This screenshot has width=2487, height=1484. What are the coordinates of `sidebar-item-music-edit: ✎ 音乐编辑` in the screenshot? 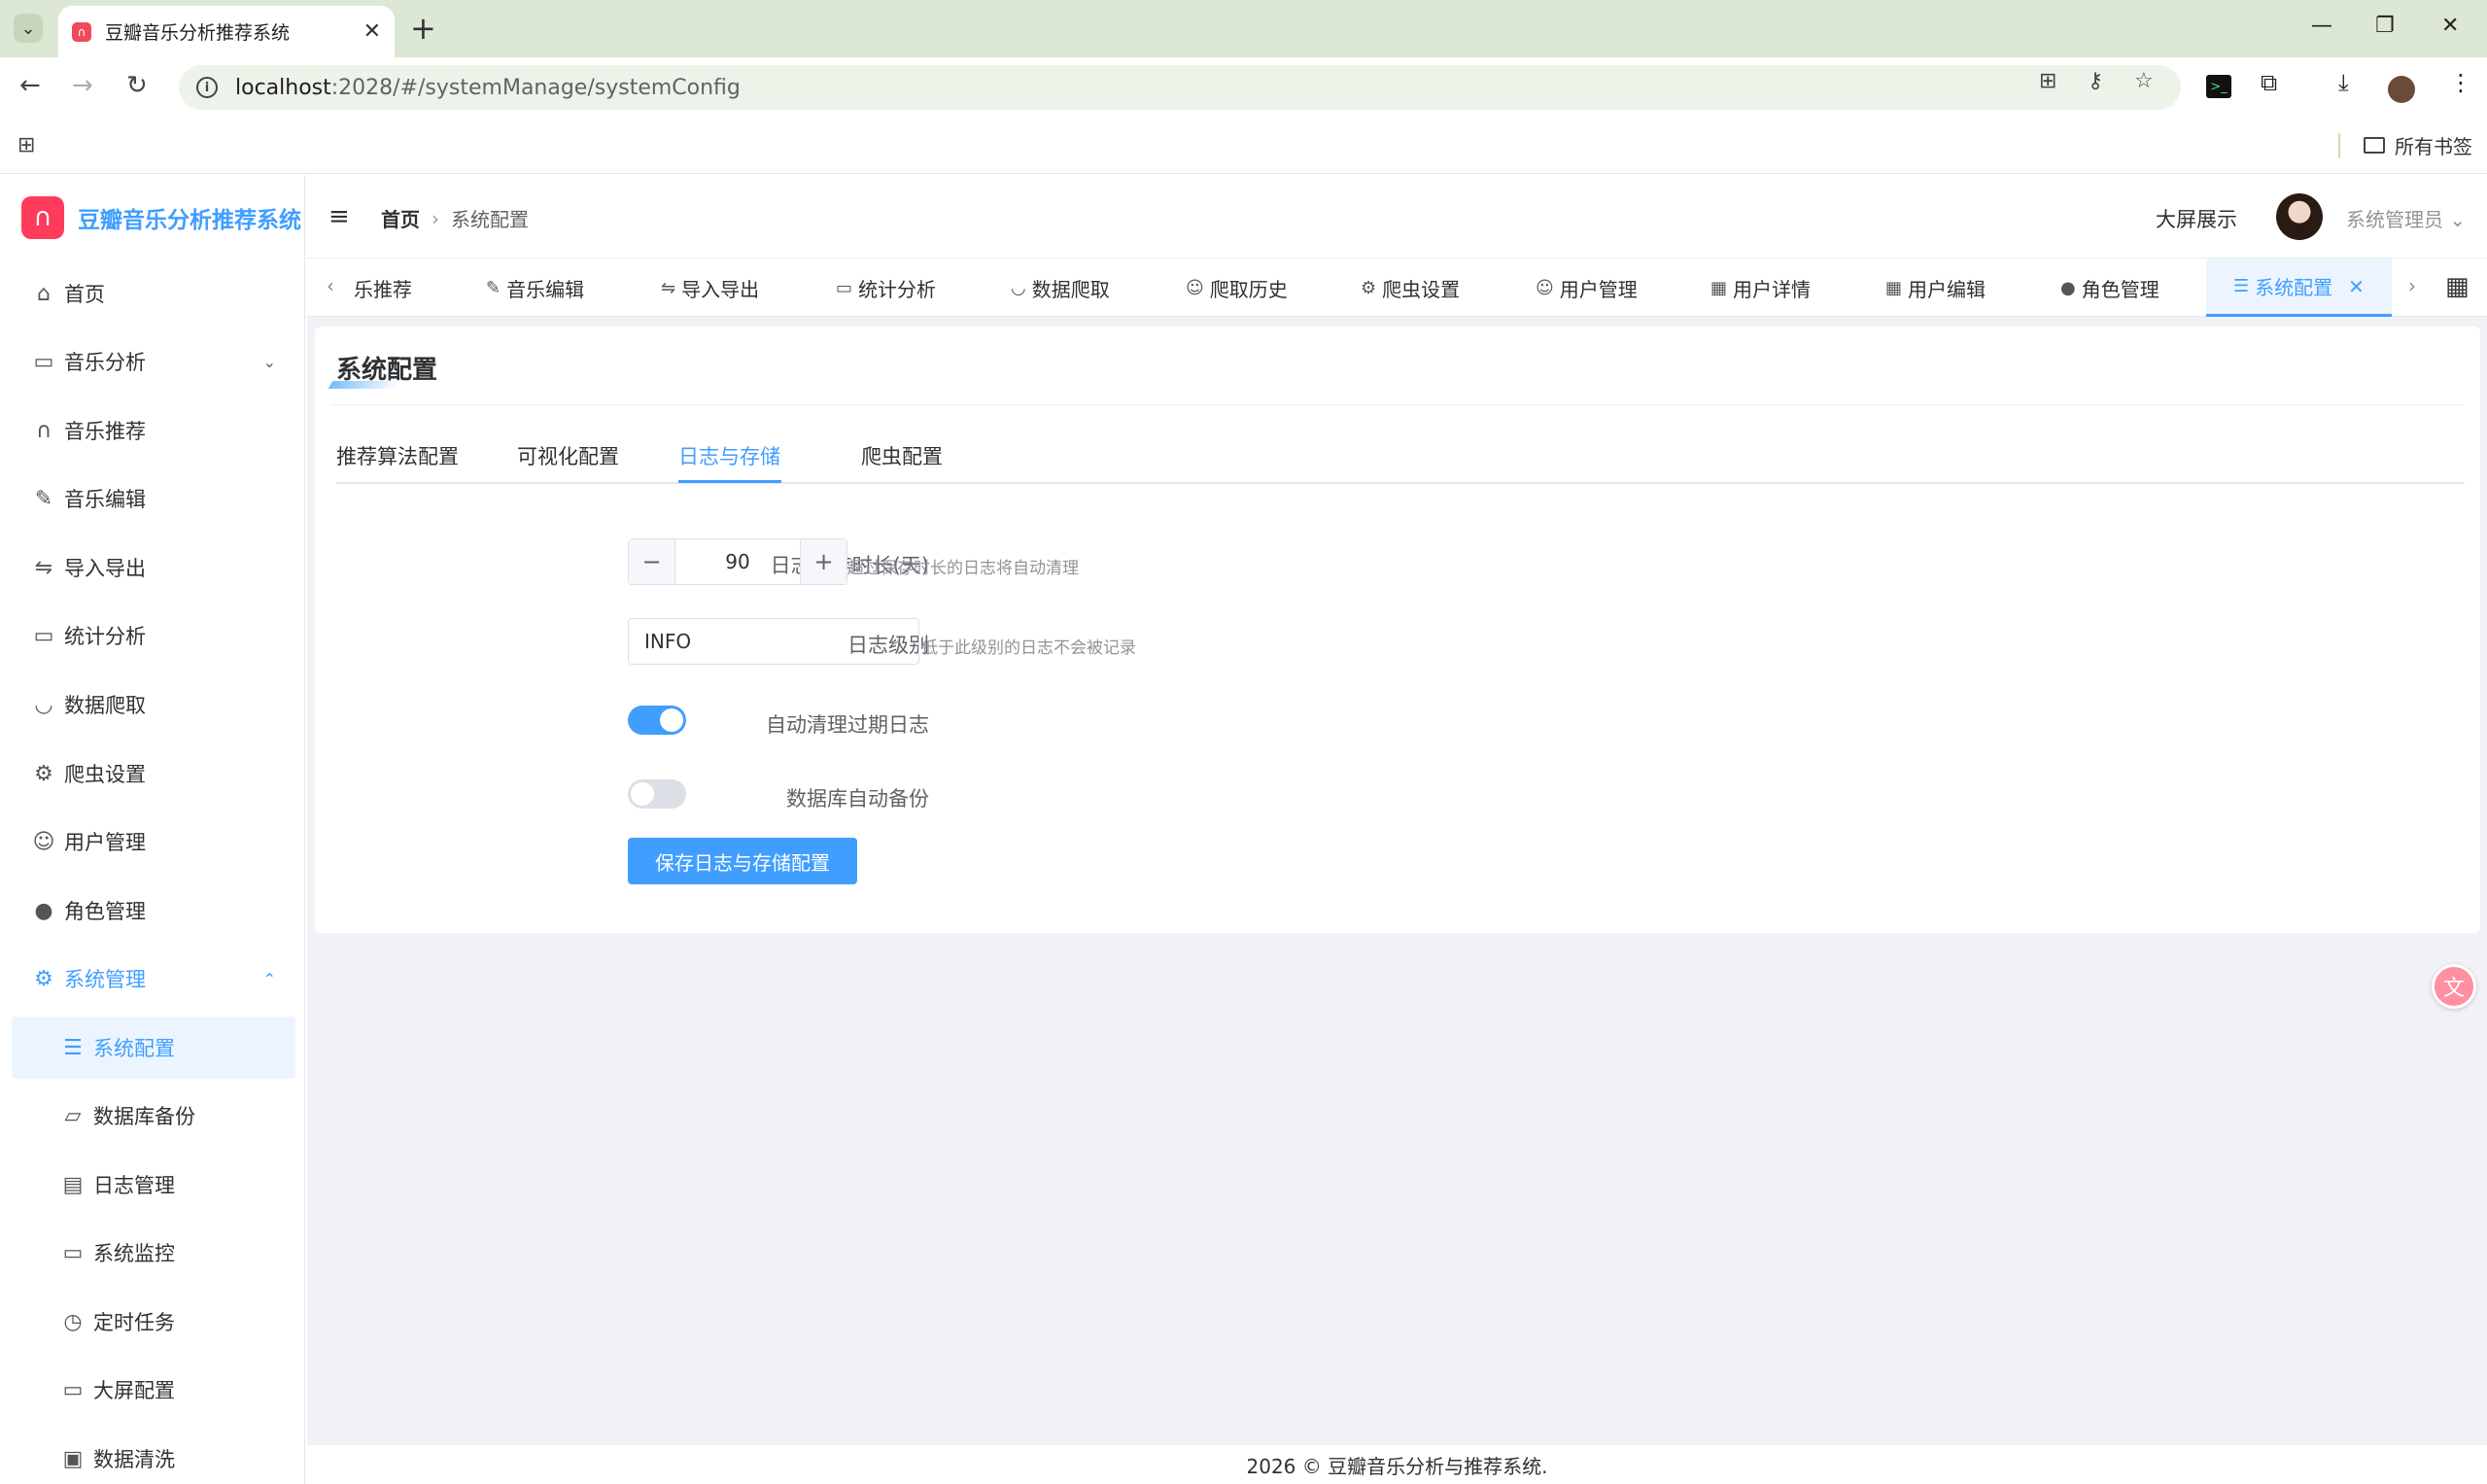 It's located at (154, 498).